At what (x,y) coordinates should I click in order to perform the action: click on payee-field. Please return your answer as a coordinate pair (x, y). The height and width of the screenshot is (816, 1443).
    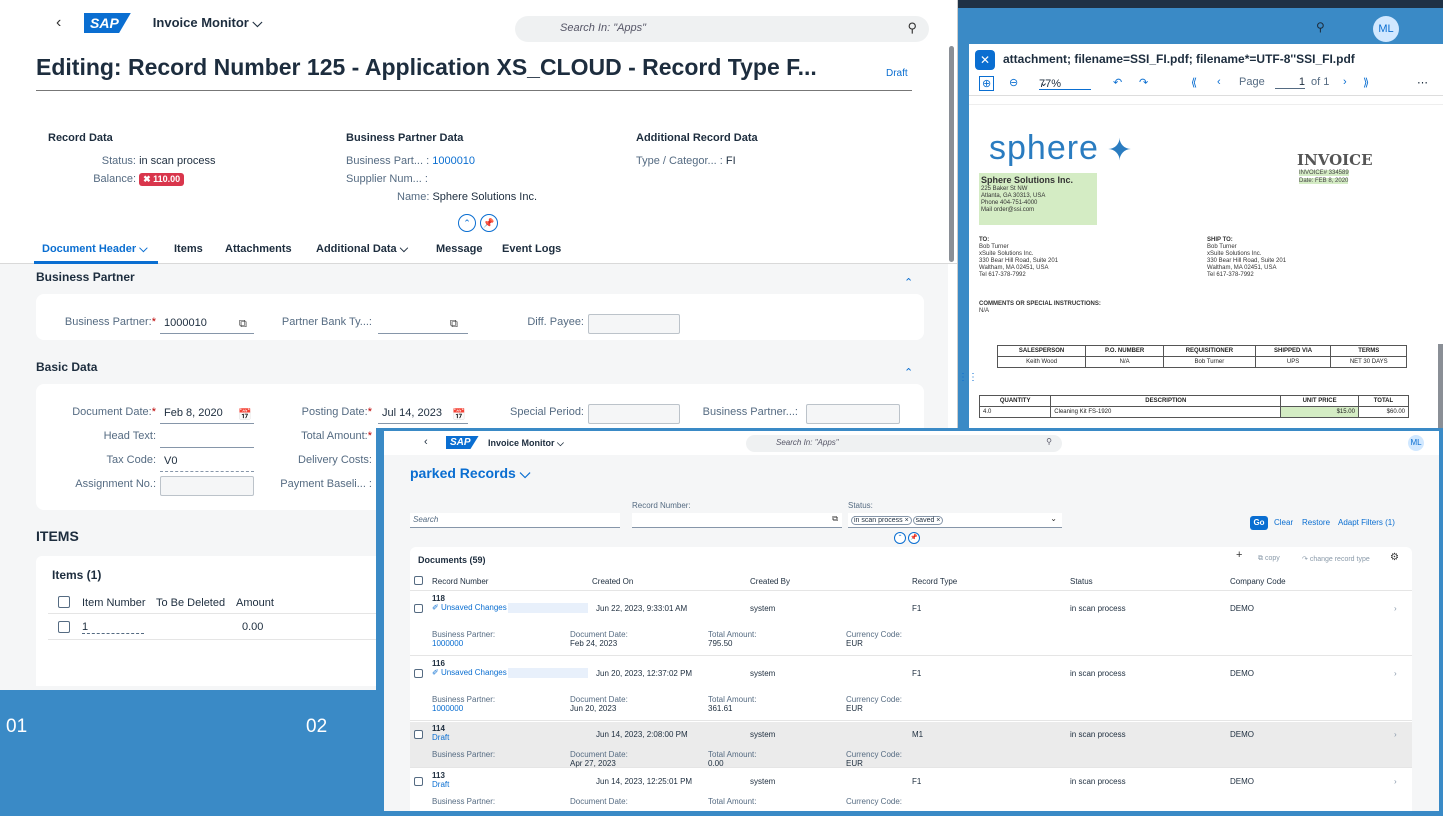
    Looking at the image, I should click on (634, 324).